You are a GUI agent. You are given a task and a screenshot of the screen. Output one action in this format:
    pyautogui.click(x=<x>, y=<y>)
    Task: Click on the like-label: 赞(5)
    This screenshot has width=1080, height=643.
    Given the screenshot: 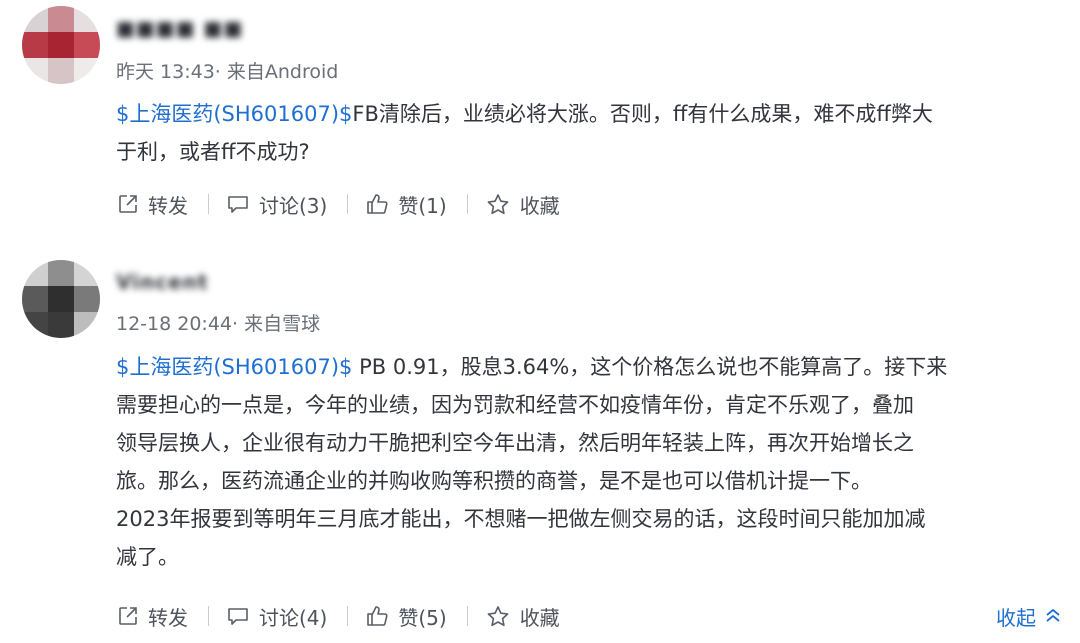 What is the action you would take?
    pyautogui.click(x=422, y=617)
    